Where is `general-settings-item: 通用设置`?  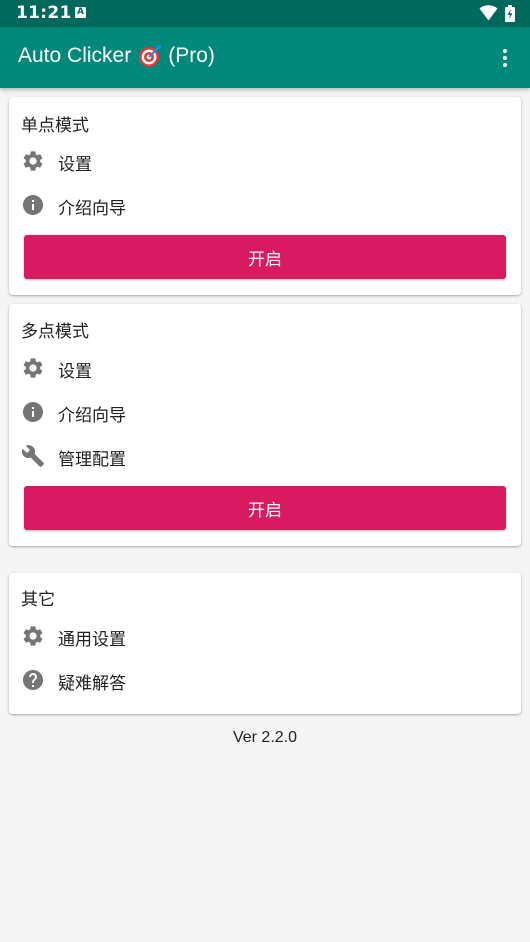 general-settings-item: 通用设置 is located at coordinates (265, 636).